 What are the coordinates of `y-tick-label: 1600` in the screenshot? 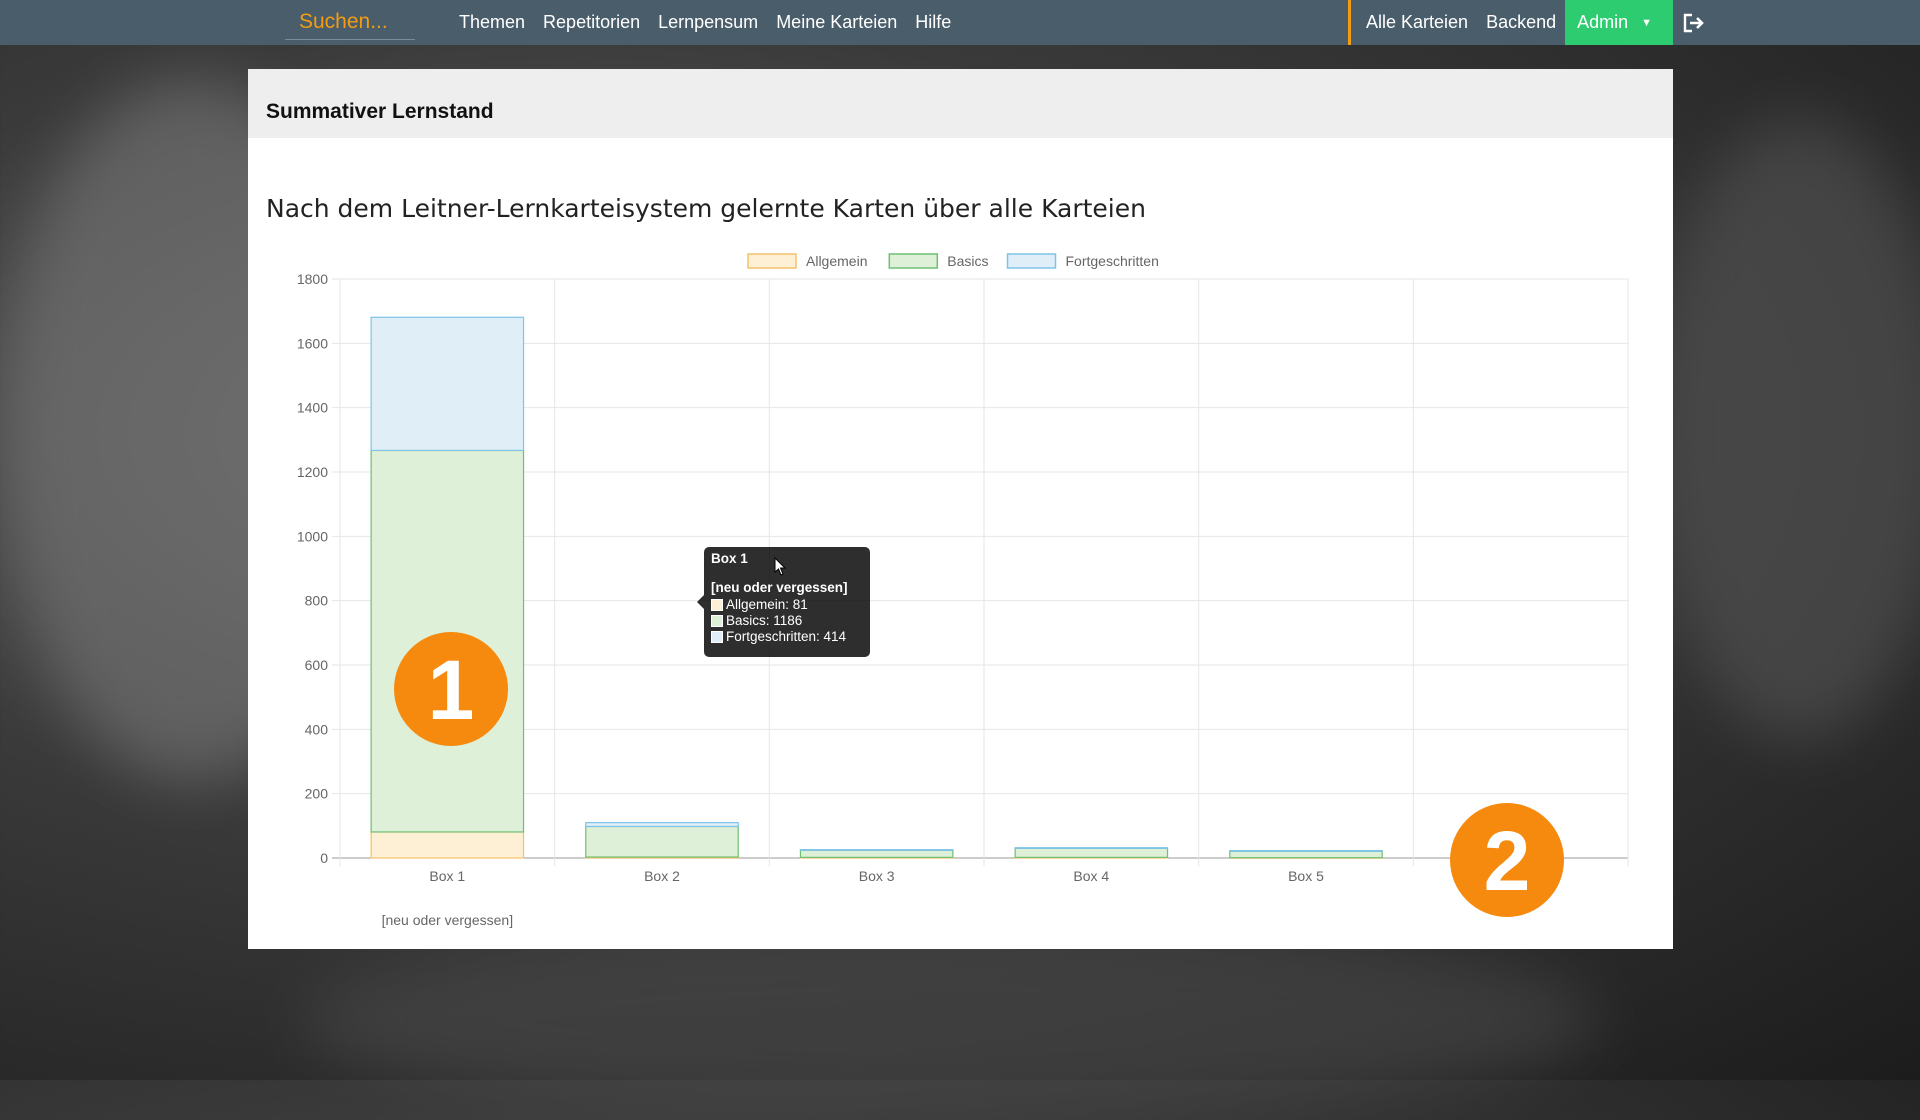 It's located at (312, 343).